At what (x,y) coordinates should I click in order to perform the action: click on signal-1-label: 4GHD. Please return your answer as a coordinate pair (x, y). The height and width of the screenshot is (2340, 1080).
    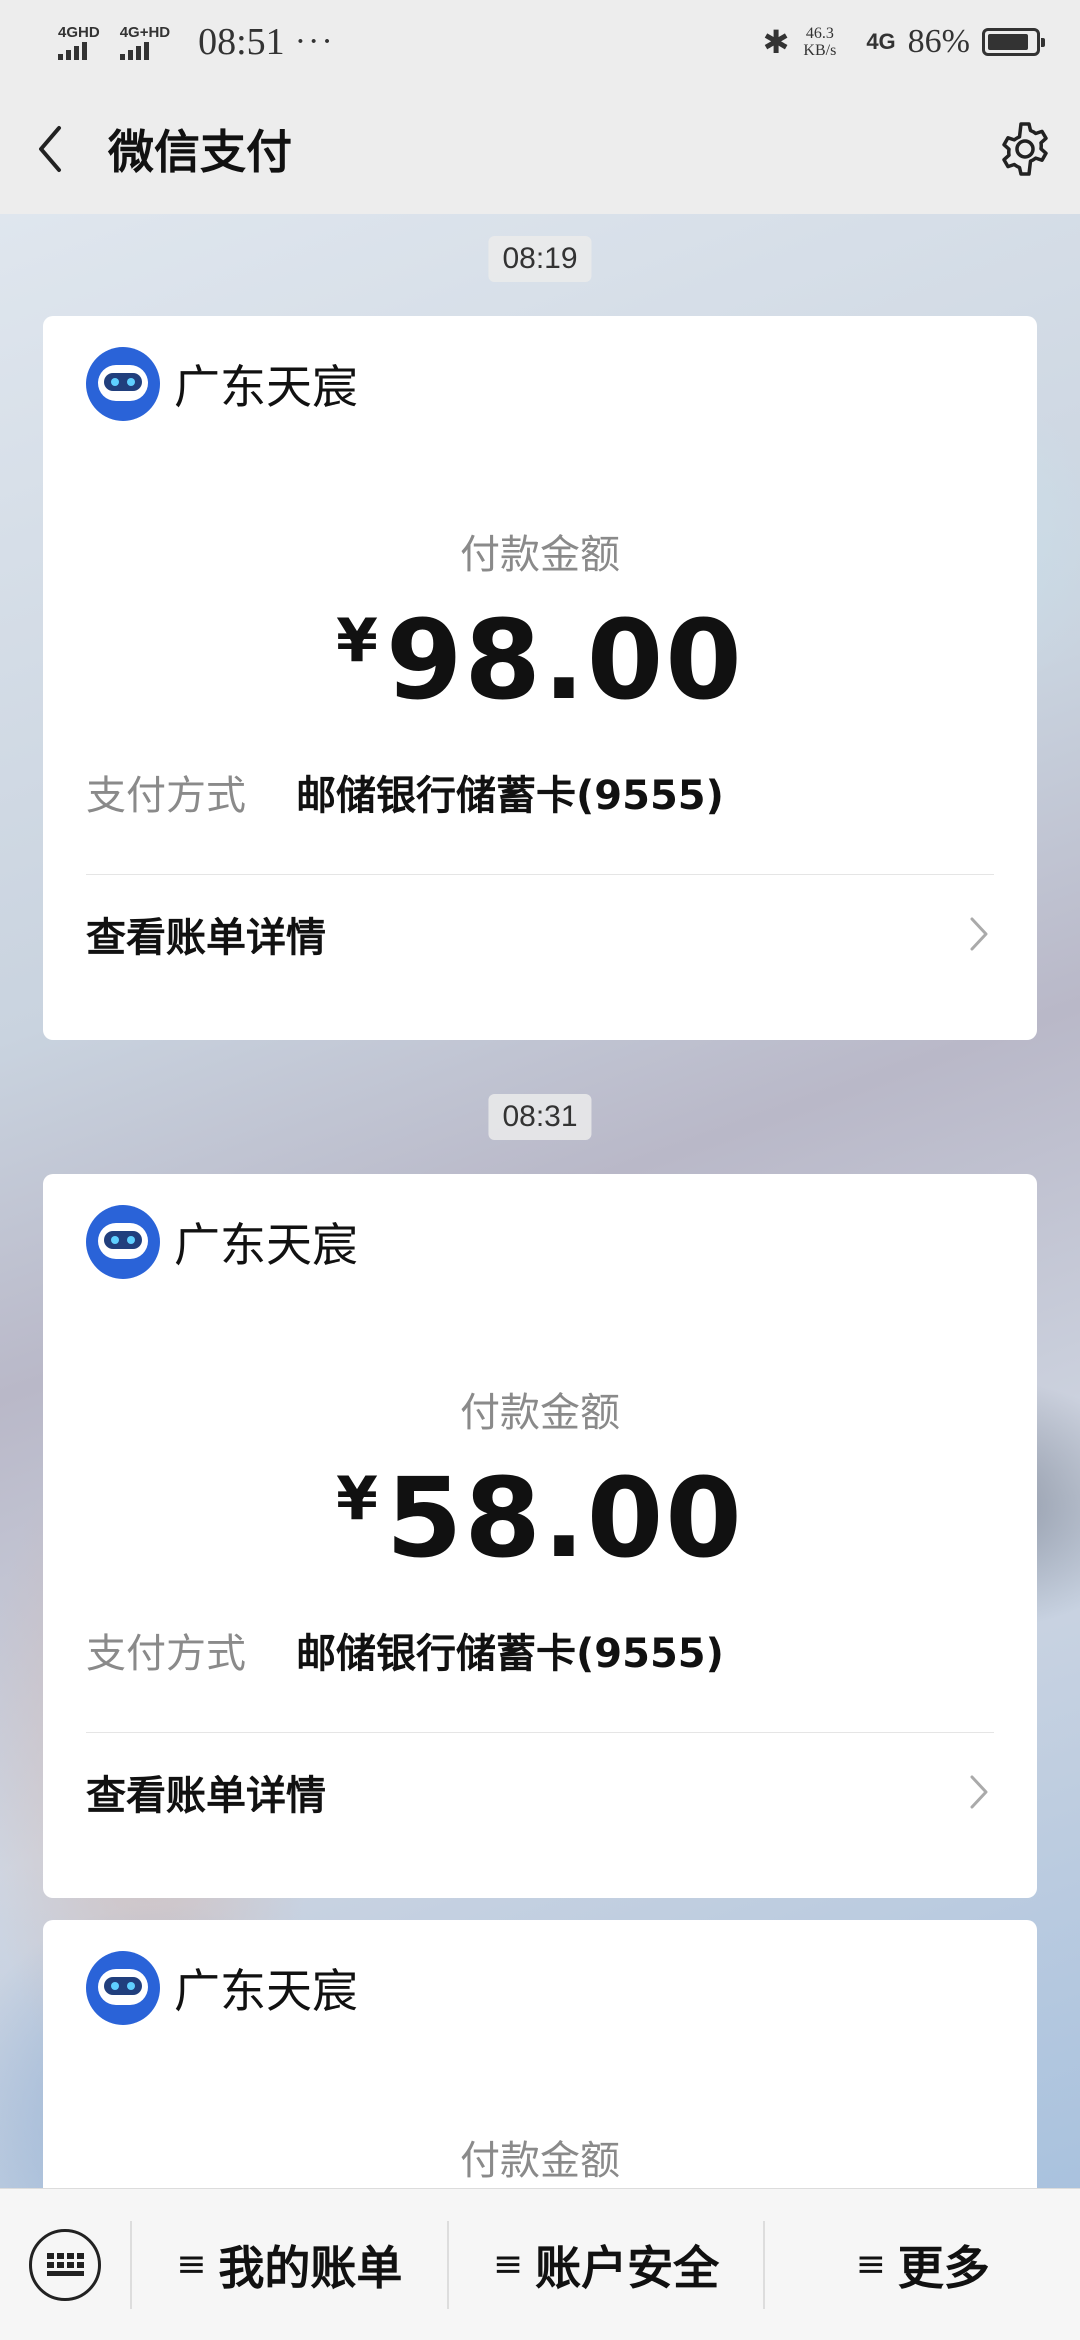
    Looking at the image, I should click on (79, 32).